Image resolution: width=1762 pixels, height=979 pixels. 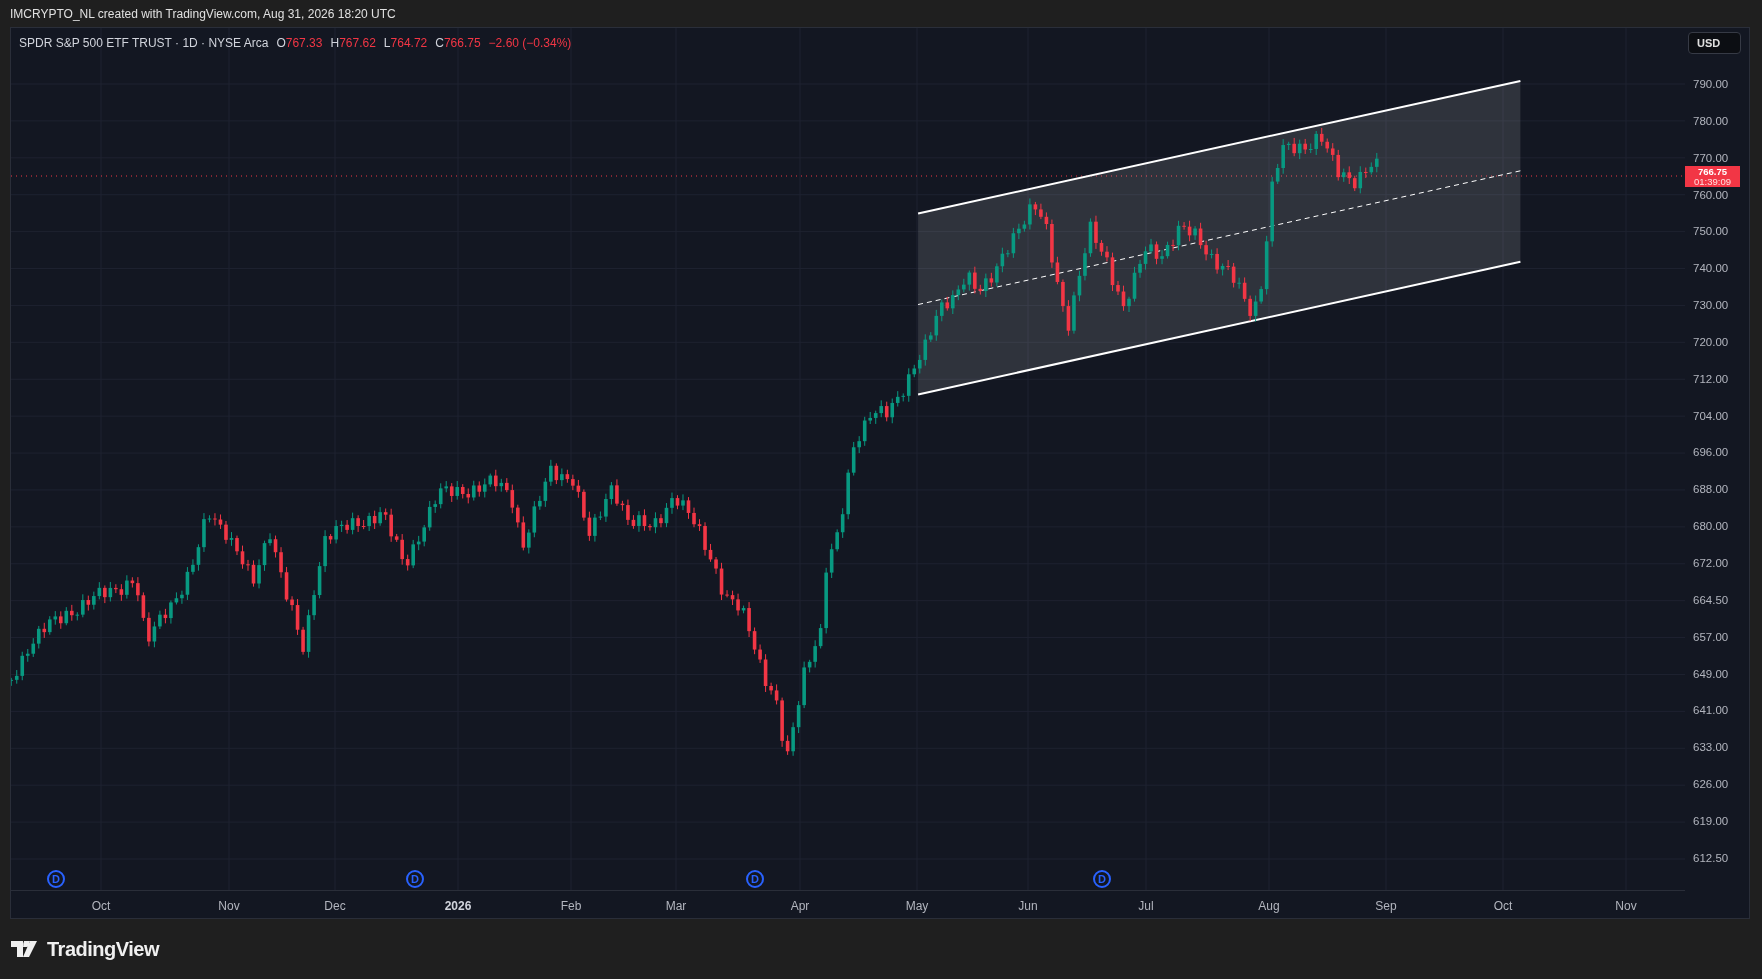 What do you see at coordinates (1269, 906) in the screenshot?
I see `time-axis-label: Aug` at bounding box center [1269, 906].